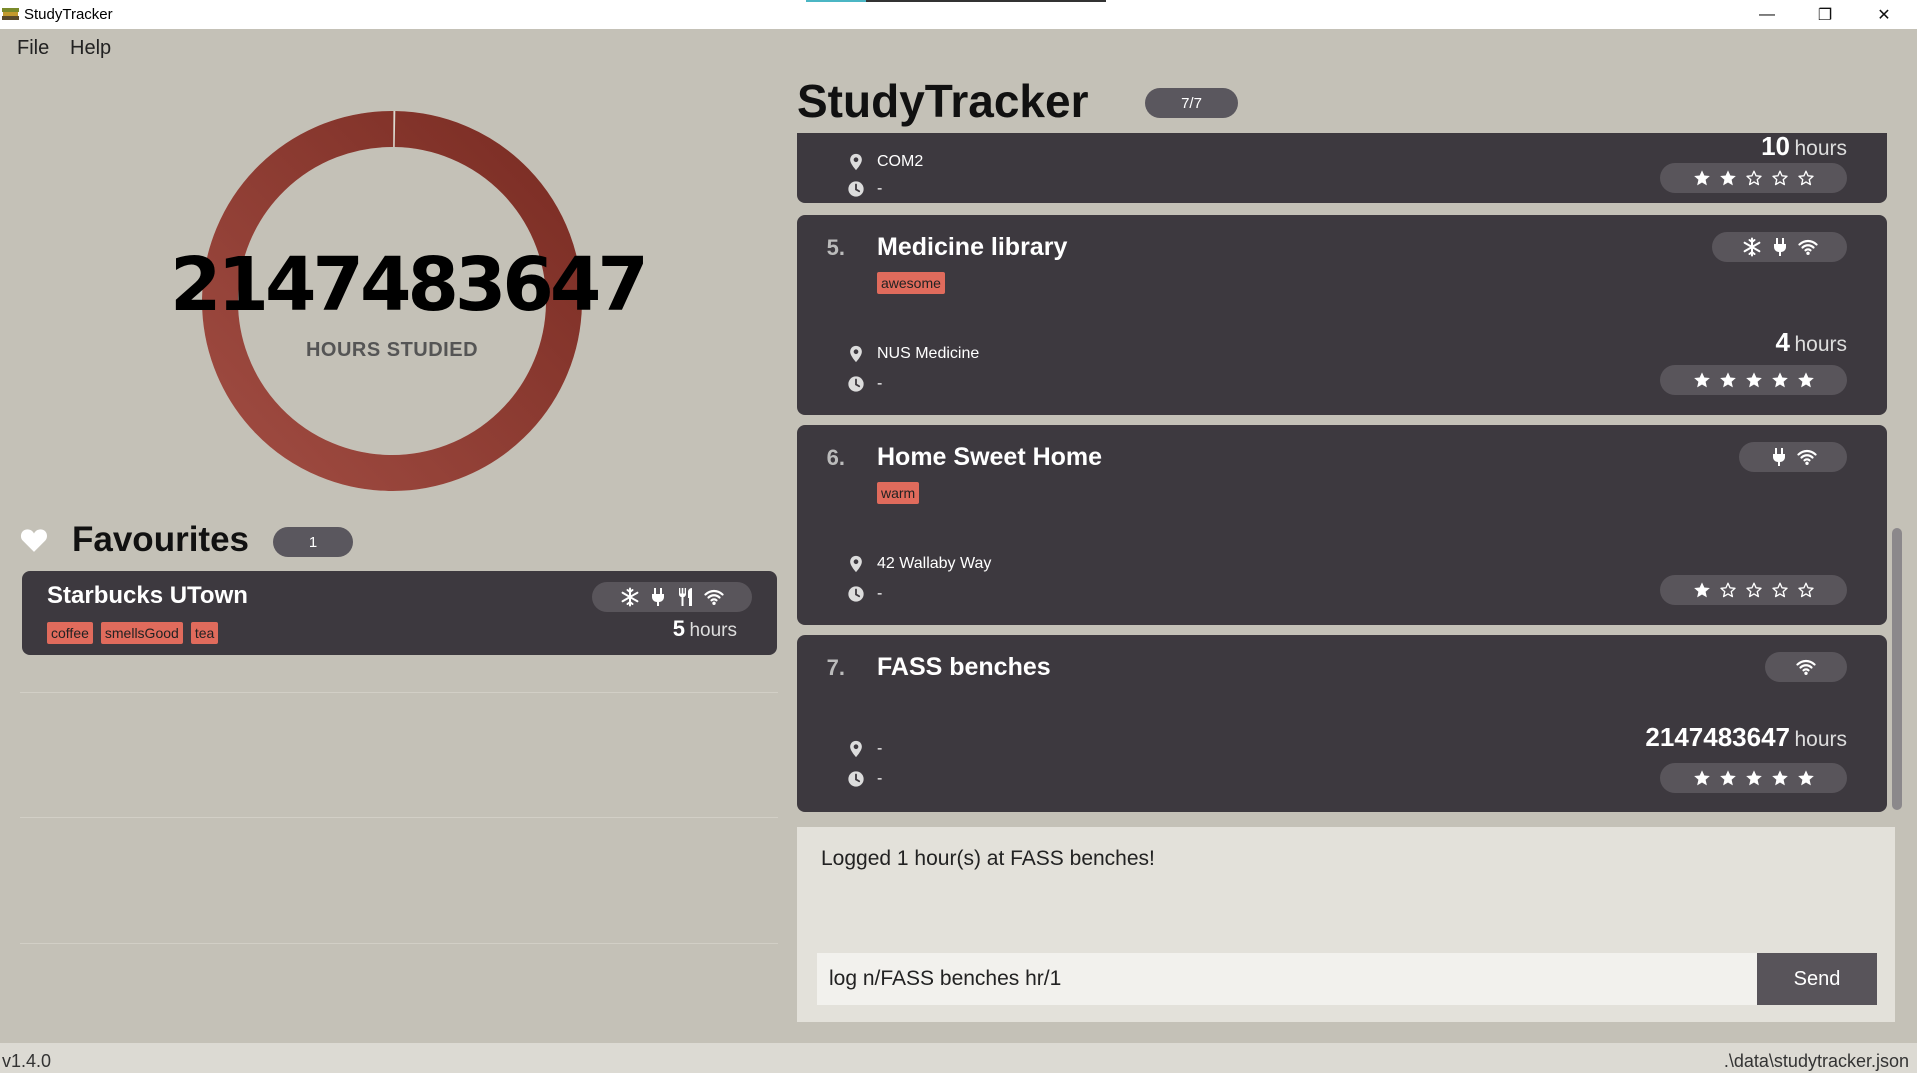 This screenshot has width=1917, height=1073. What do you see at coordinates (1783, 342) in the screenshot?
I see `hours-number: 4` at bounding box center [1783, 342].